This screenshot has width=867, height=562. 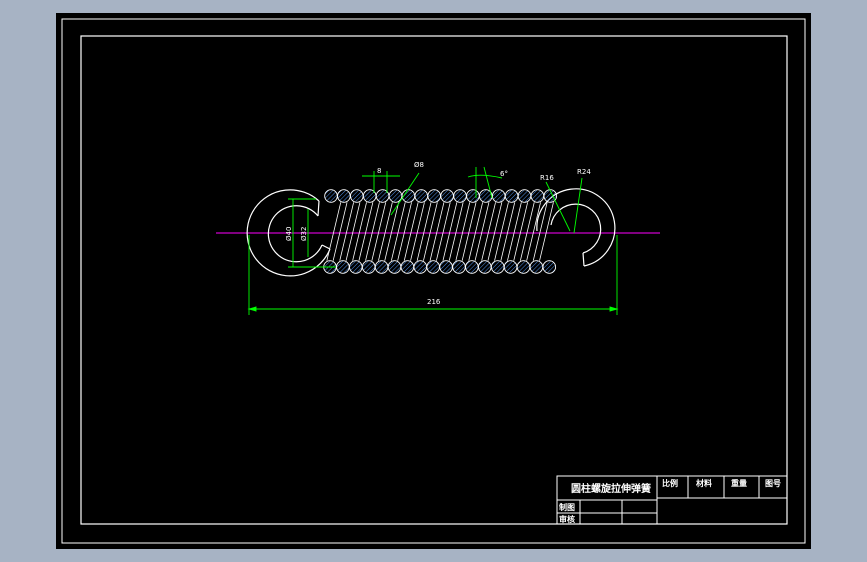 I want to click on dim-wire-diameter: Ø8, so click(x=419, y=165).